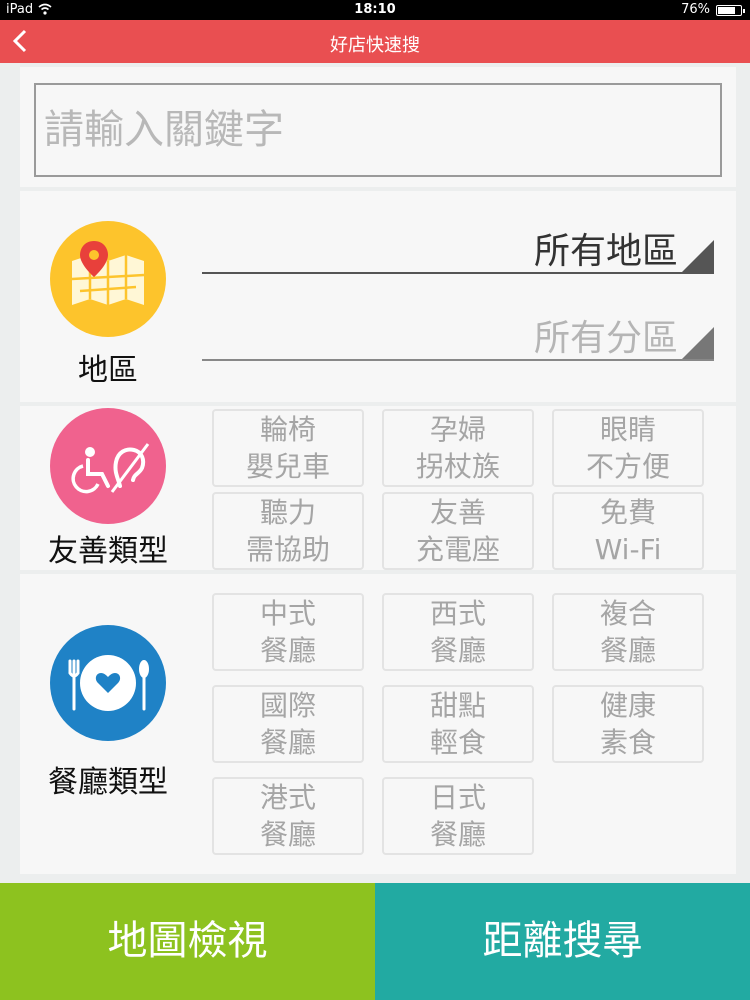 The width and height of the screenshot is (750, 1000). Describe the element at coordinates (628, 549) in the screenshot. I see `option-label: Wi-Fi` at that location.